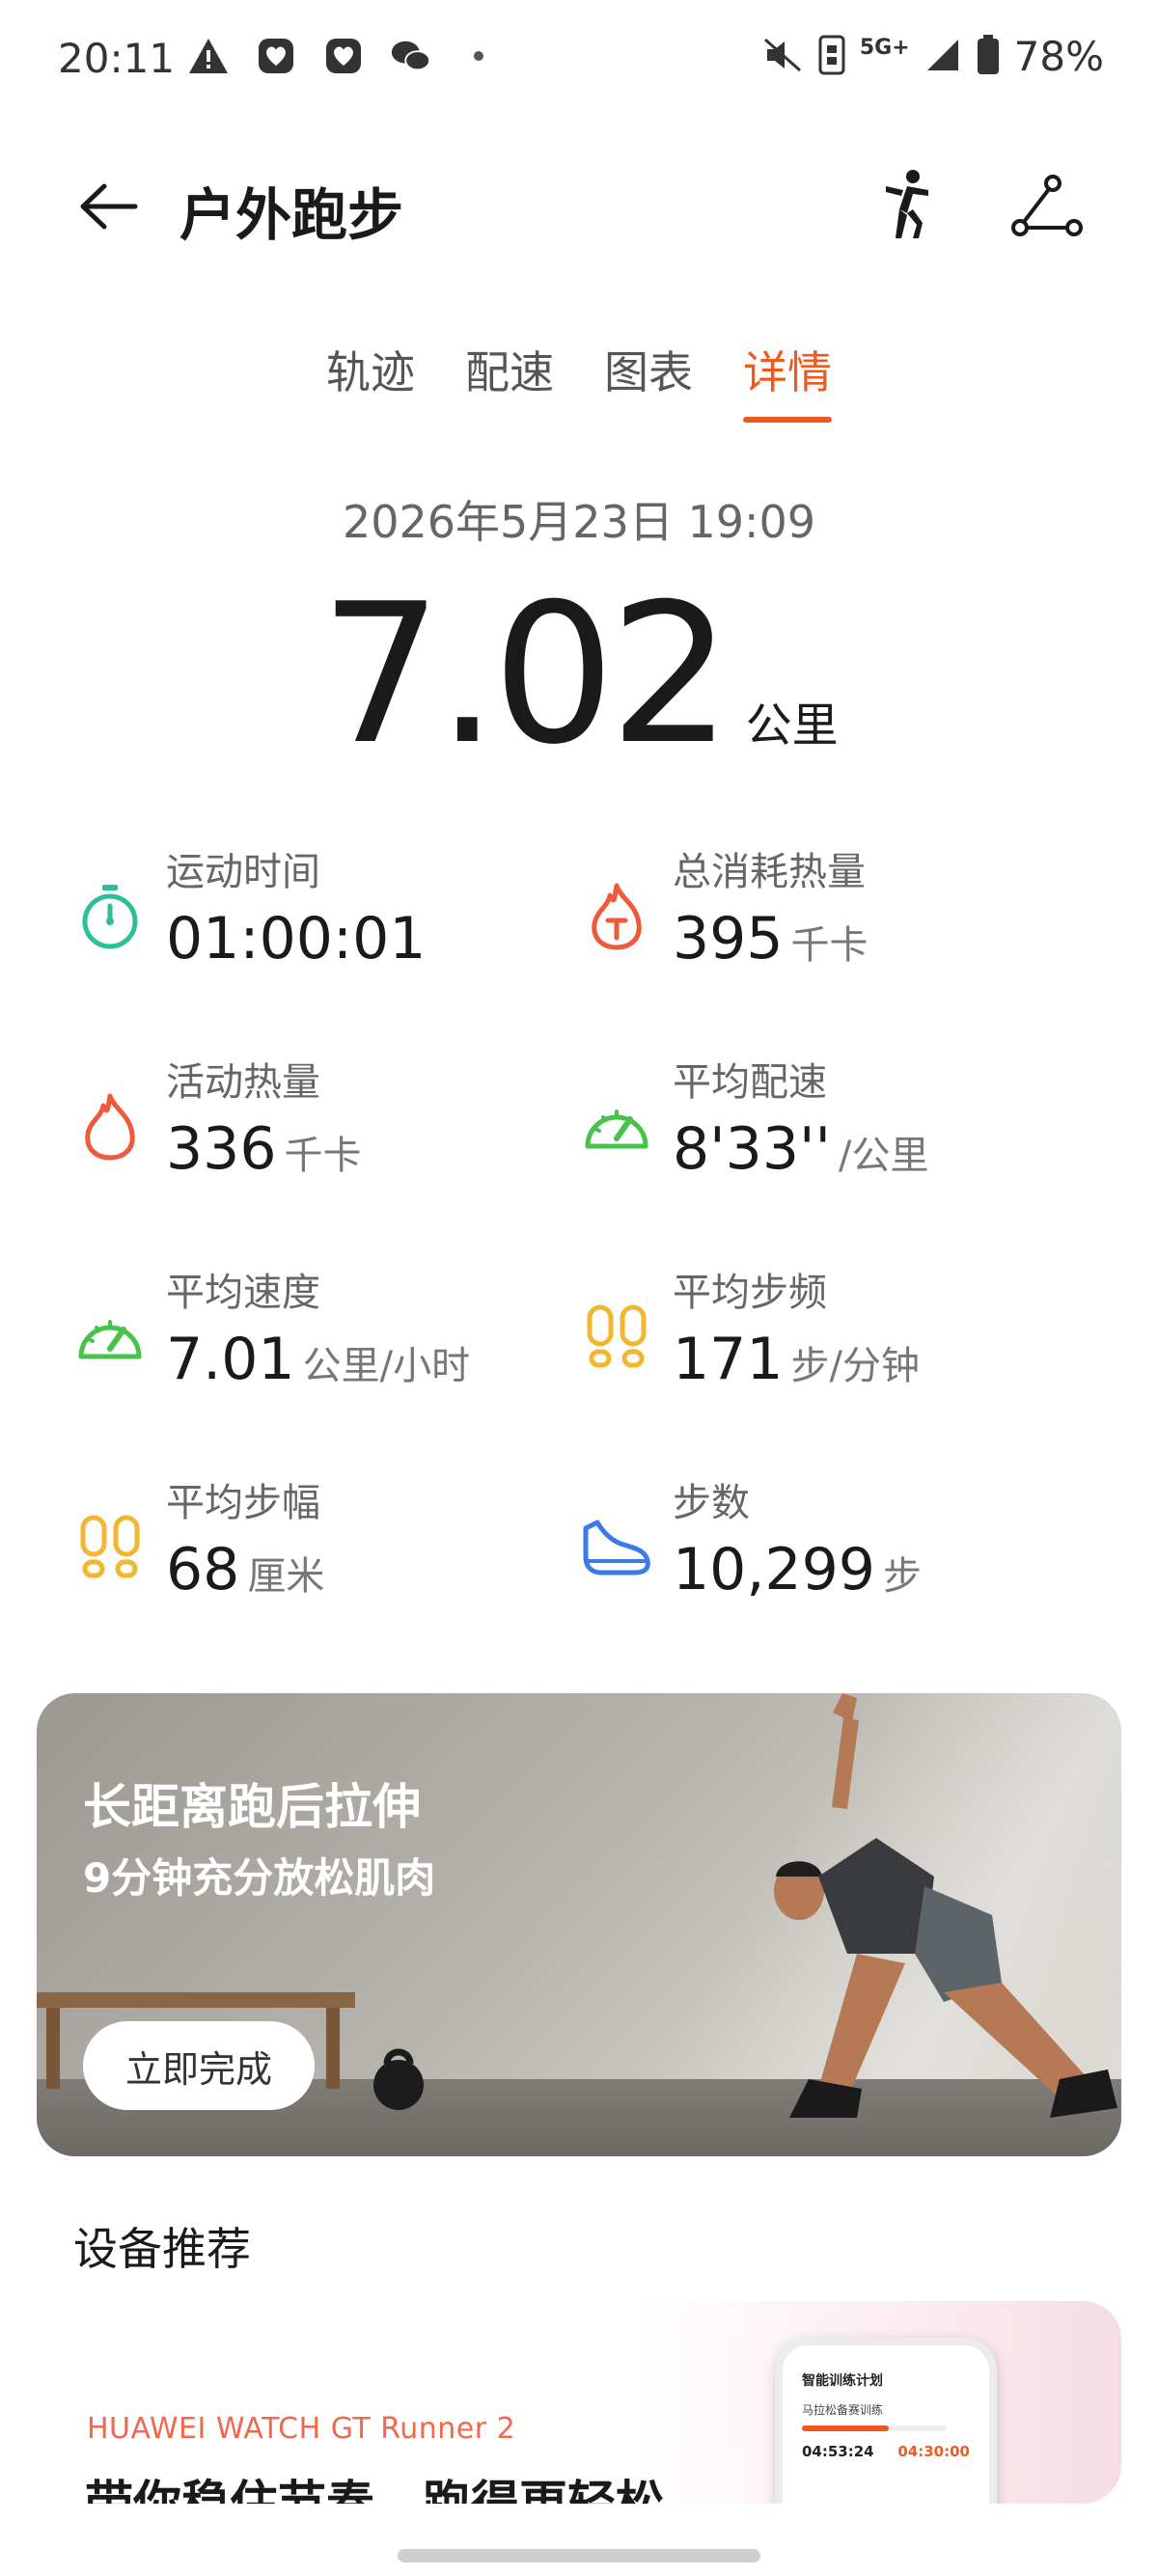 Image resolution: width=1158 pixels, height=2576 pixels. What do you see at coordinates (831, 57) in the screenshot?
I see `sim-icon` at bounding box center [831, 57].